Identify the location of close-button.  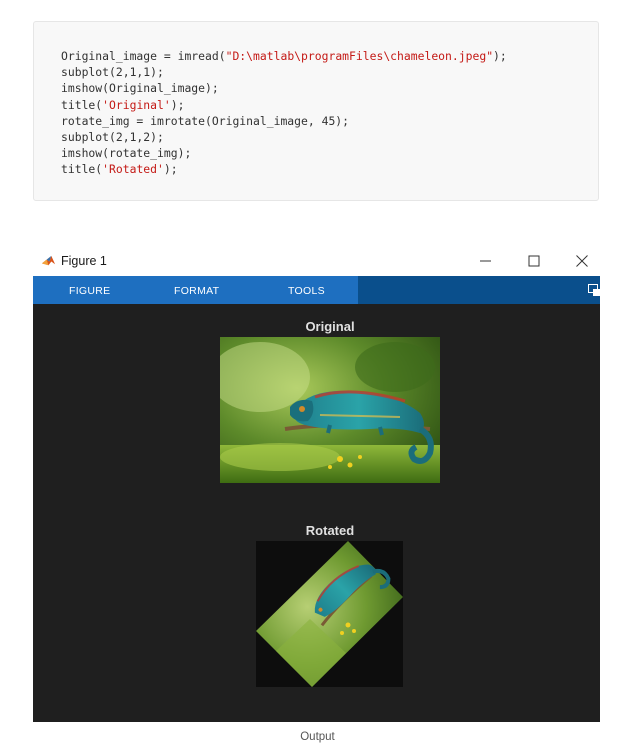
(582, 261).